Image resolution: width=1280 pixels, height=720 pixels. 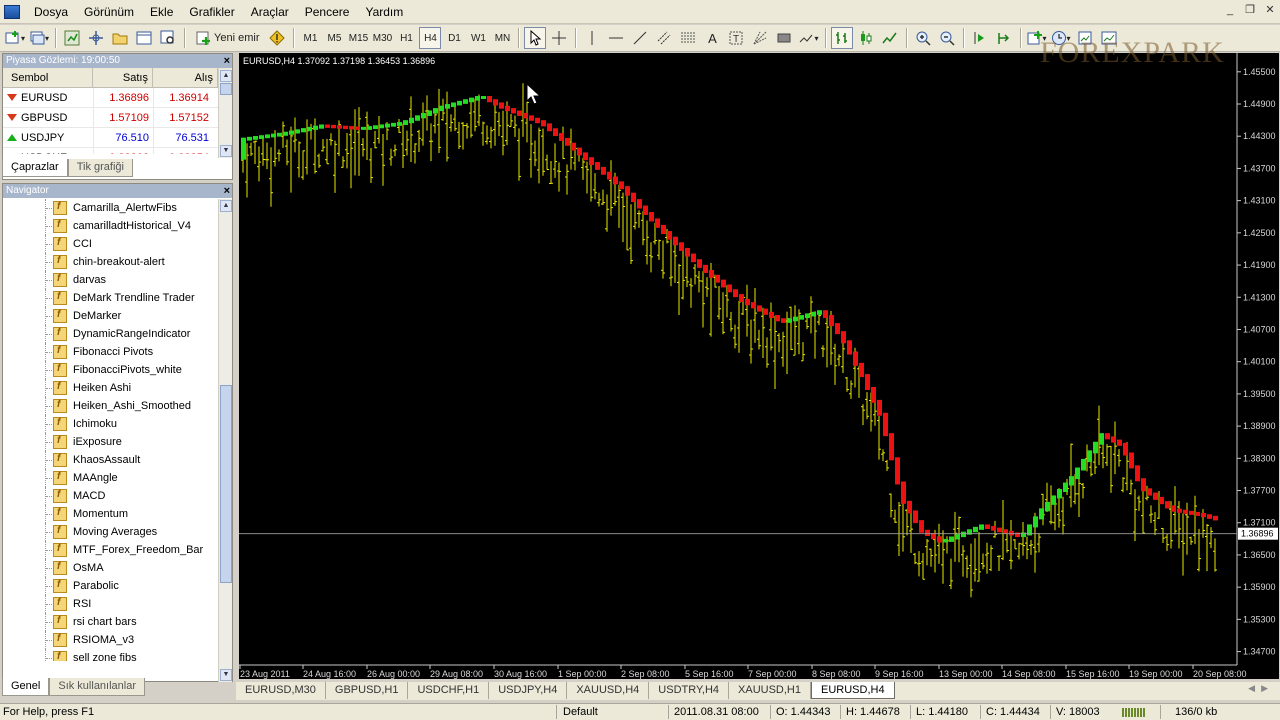 What do you see at coordinates (367, 690) in the screenshot?
I see `chart-tab: GBPUSD,H1` at bounding box center [367, 690].